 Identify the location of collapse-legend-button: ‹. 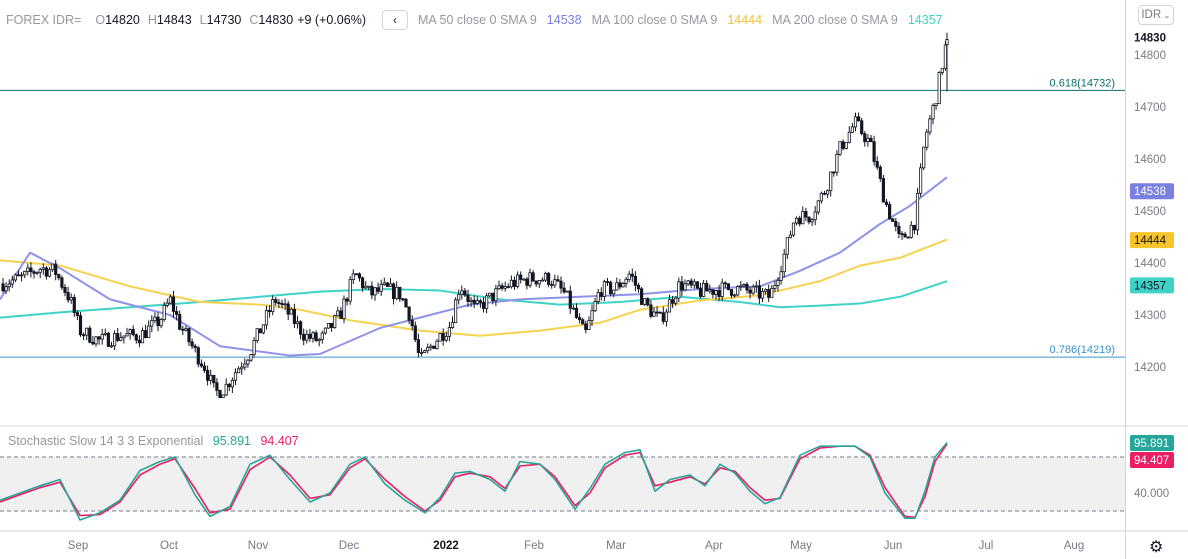
(394, 20).